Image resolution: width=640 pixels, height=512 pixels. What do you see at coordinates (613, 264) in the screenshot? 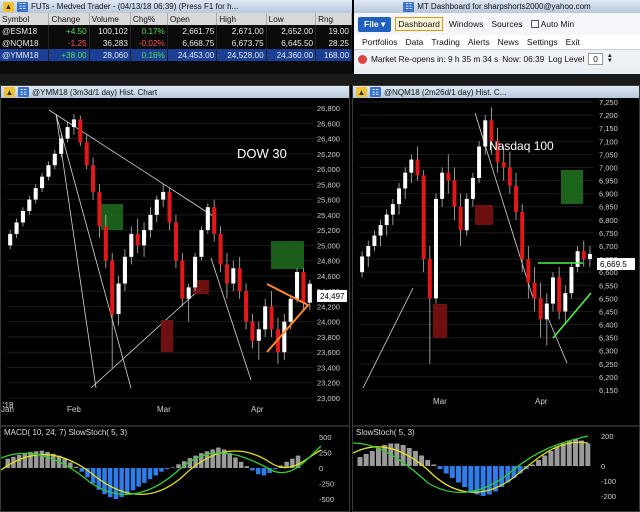
I see `last-price-label: 6,669.5` at bounding box center [613, 264].